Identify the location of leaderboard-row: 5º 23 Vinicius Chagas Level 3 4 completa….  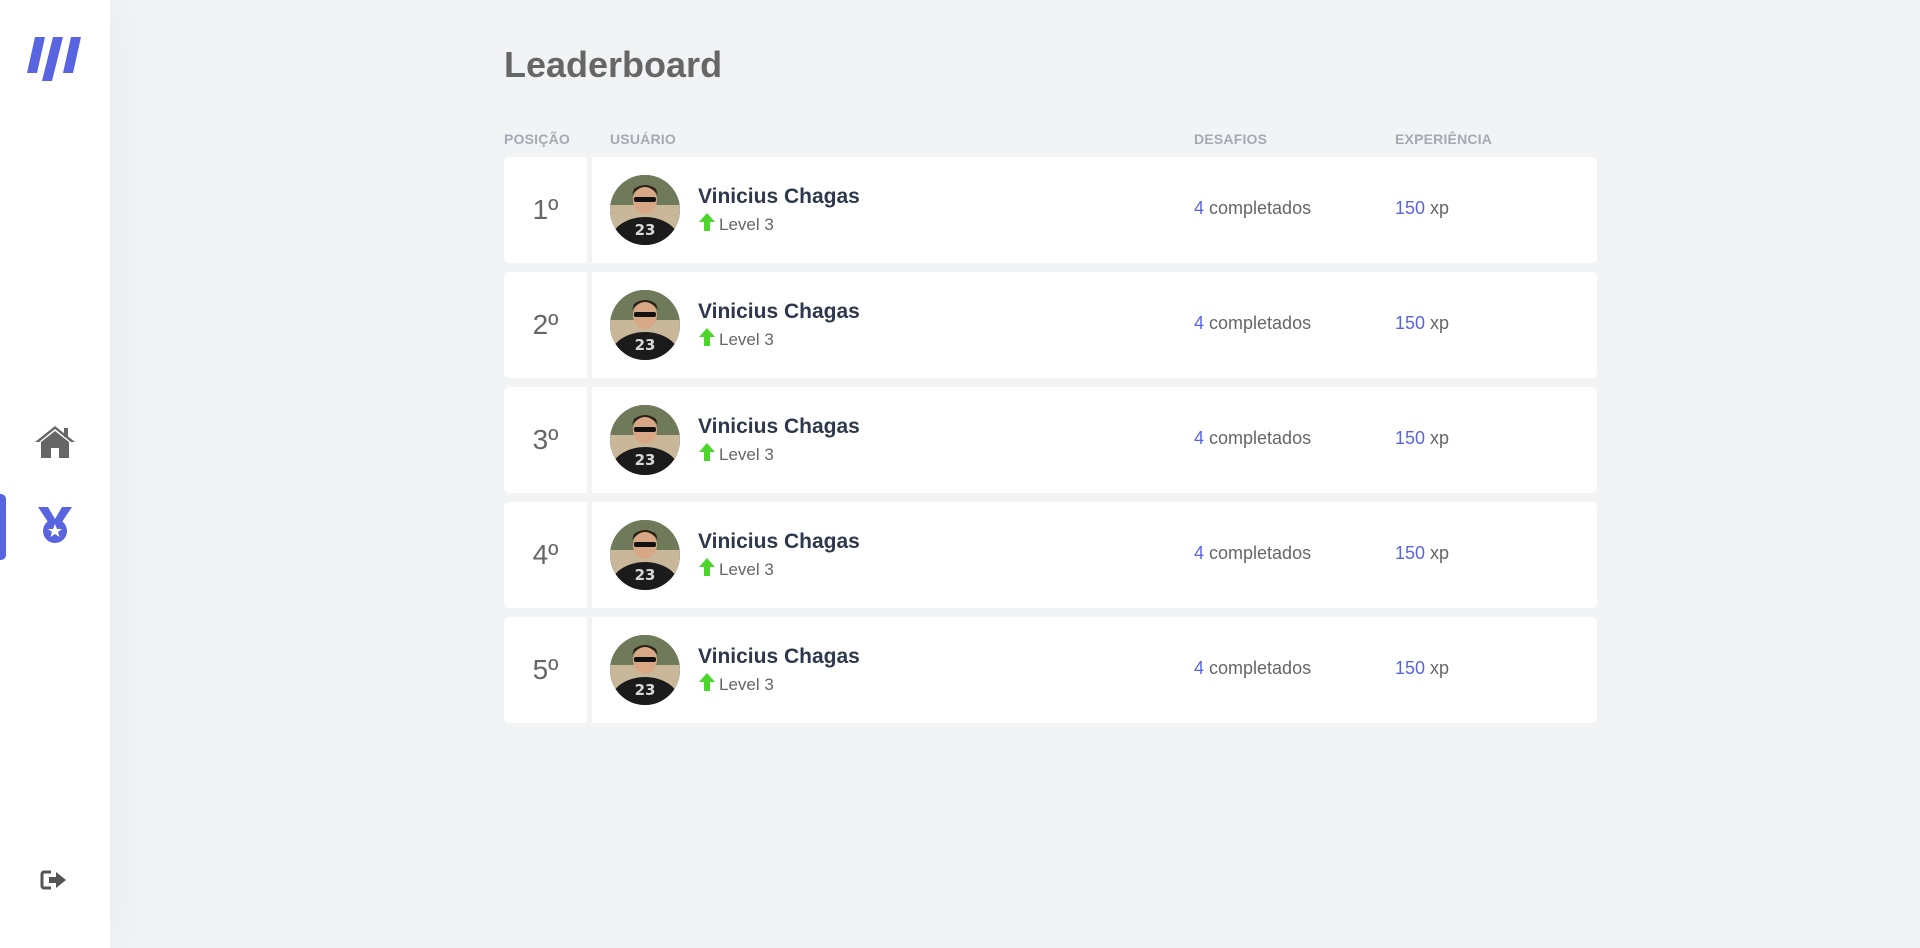
(1050, 670).